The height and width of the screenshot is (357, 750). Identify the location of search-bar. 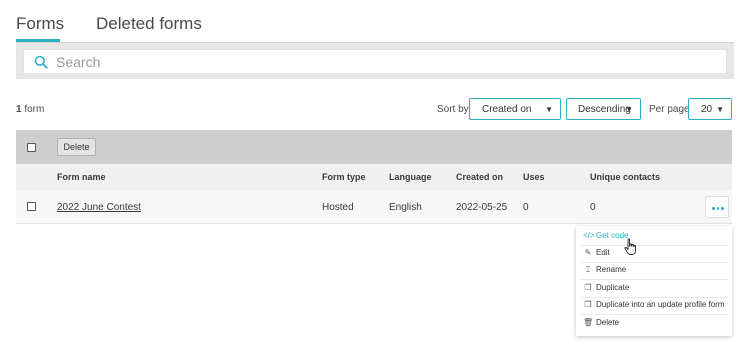
(375, 60).